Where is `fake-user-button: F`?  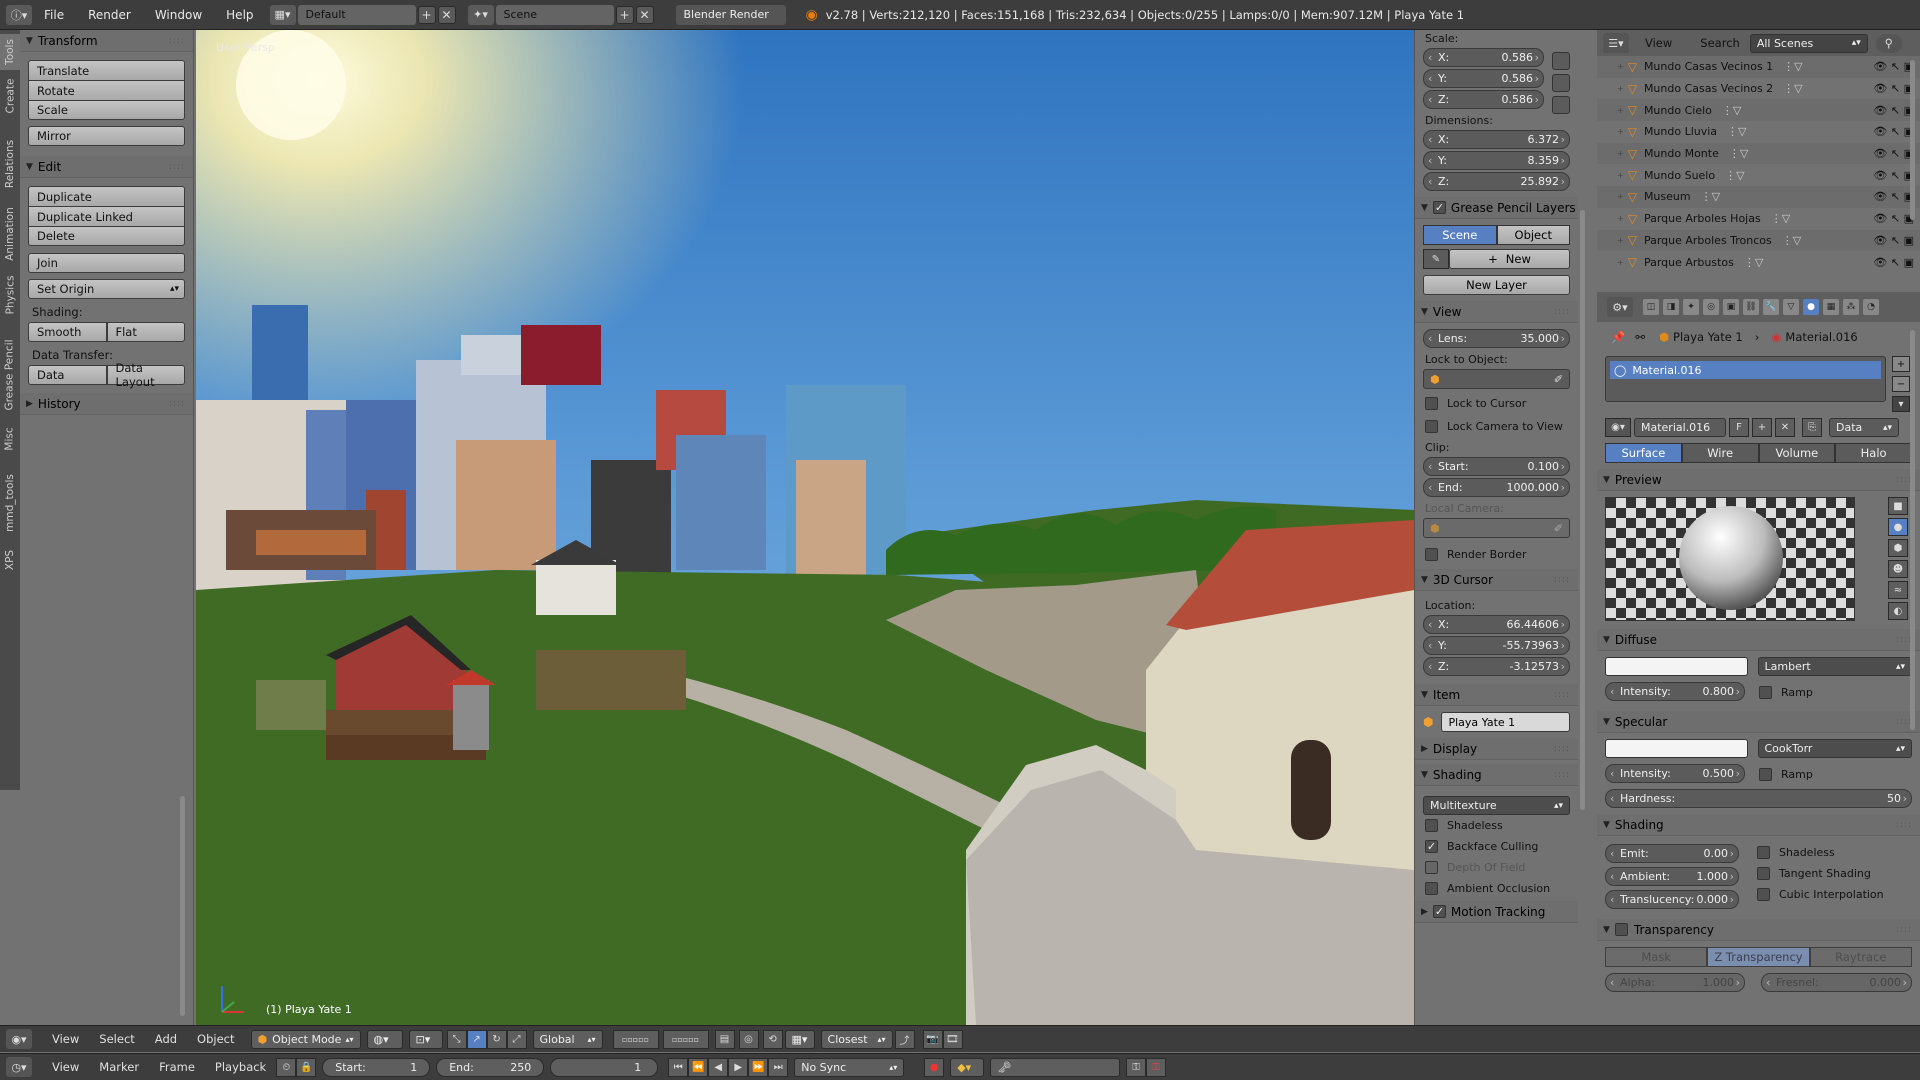 fake-user-button: F is located at coordinates (1739, 427).